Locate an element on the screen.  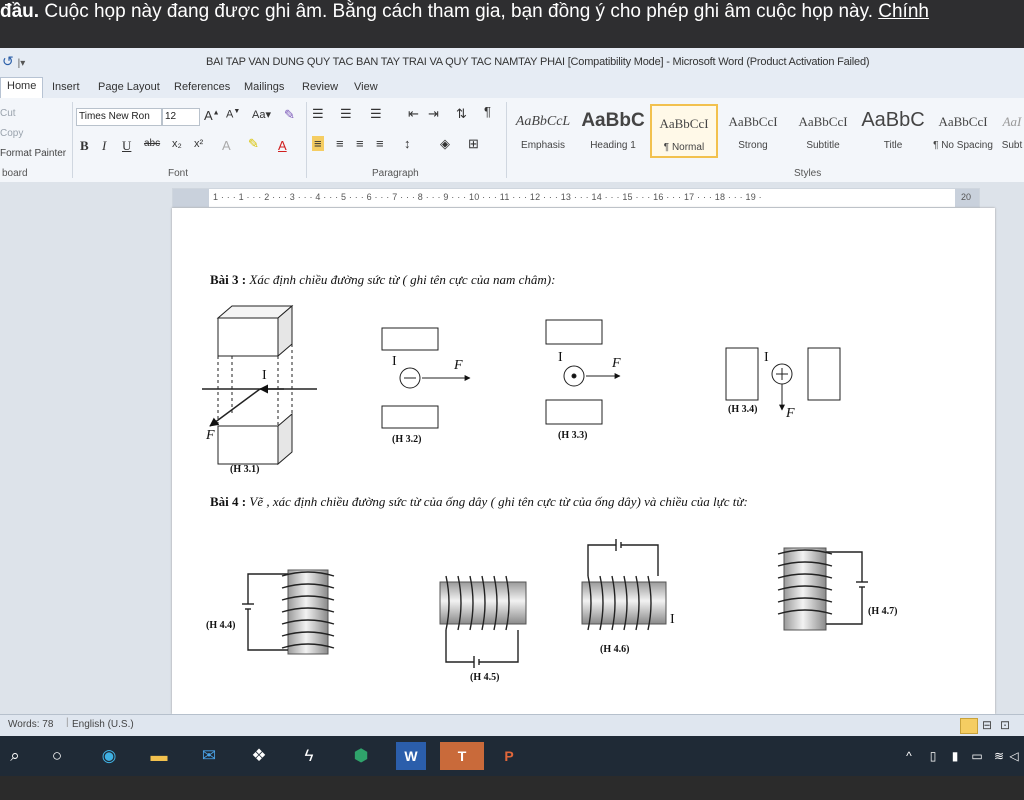
shrink-font-icon: A▼ is located at coordinates (233, 114).